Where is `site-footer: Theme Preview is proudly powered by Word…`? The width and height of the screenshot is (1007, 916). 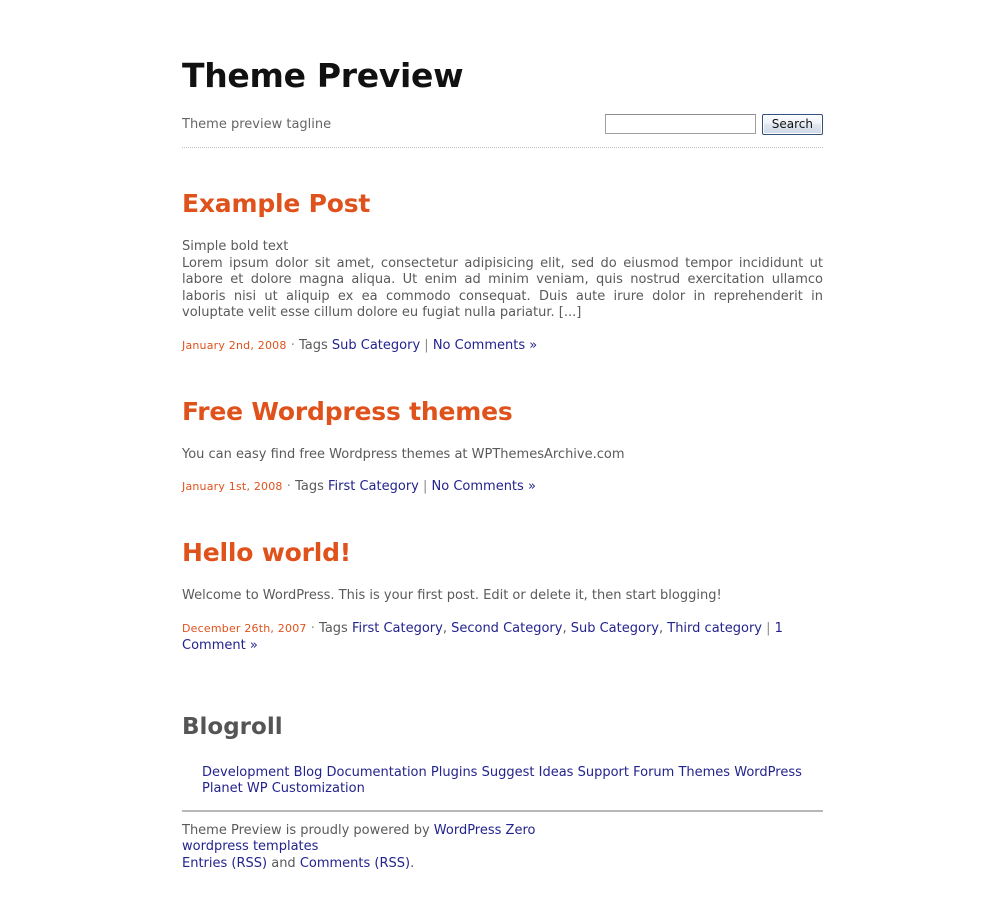 site-footer: Theme Preview is proudly powered by Word… is located at coordinates (502, 848).